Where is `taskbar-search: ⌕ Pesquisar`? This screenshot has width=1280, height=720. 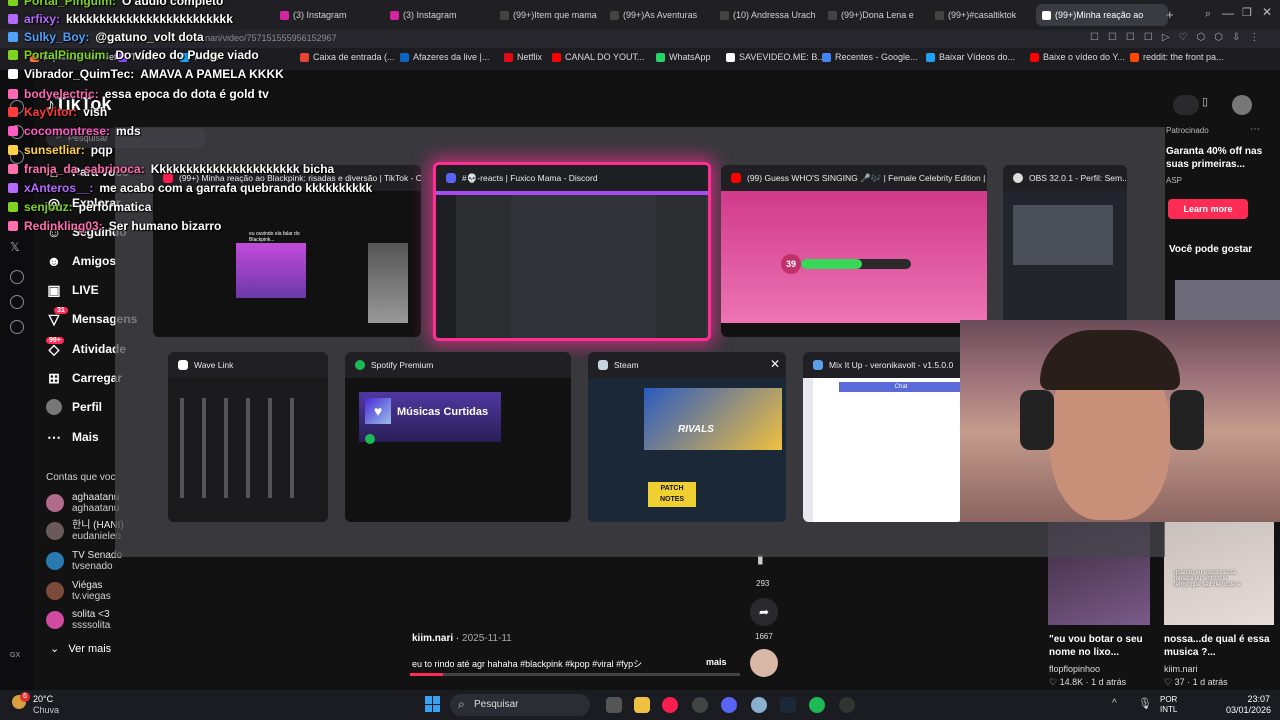 taskbar-search: ⌕ Pesquisar is located at coordinates (520, 705).